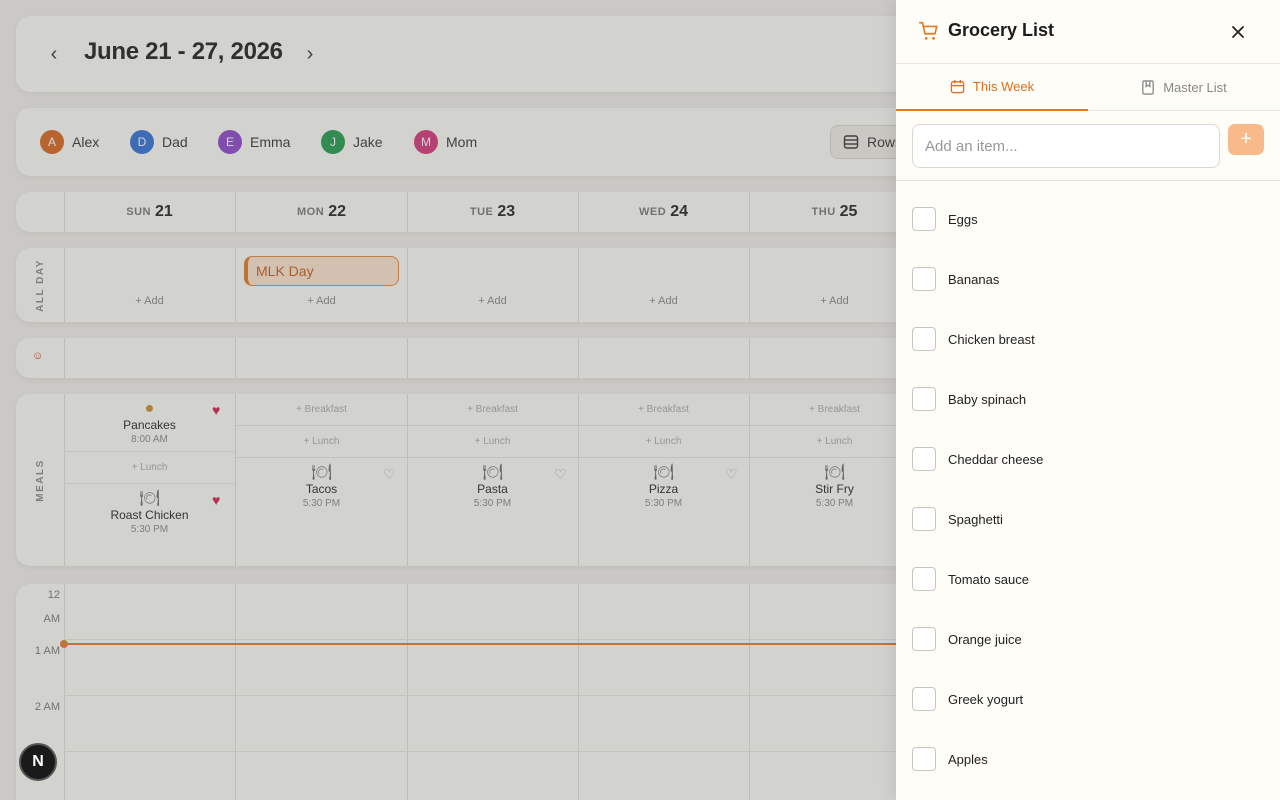  What do you see at coordinates (928, 30) in the screenshot?
I see `shopping-cart-icon` at bounding box center [928, 30].